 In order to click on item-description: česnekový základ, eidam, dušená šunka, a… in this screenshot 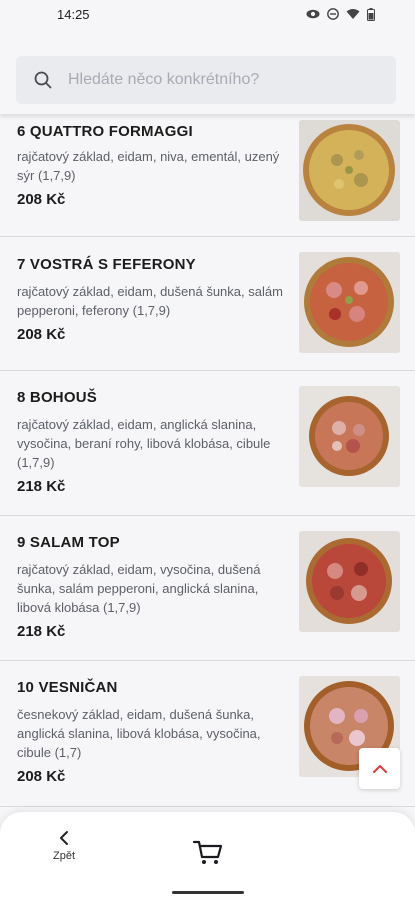, I will do `click(139, 733)`.